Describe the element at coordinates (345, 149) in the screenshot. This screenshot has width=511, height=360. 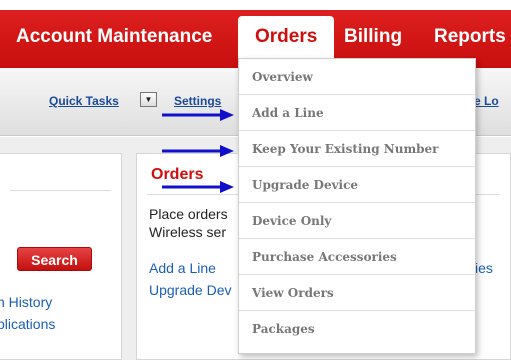
I see `menu-item-label: Keep Your Existing Number` at that location.